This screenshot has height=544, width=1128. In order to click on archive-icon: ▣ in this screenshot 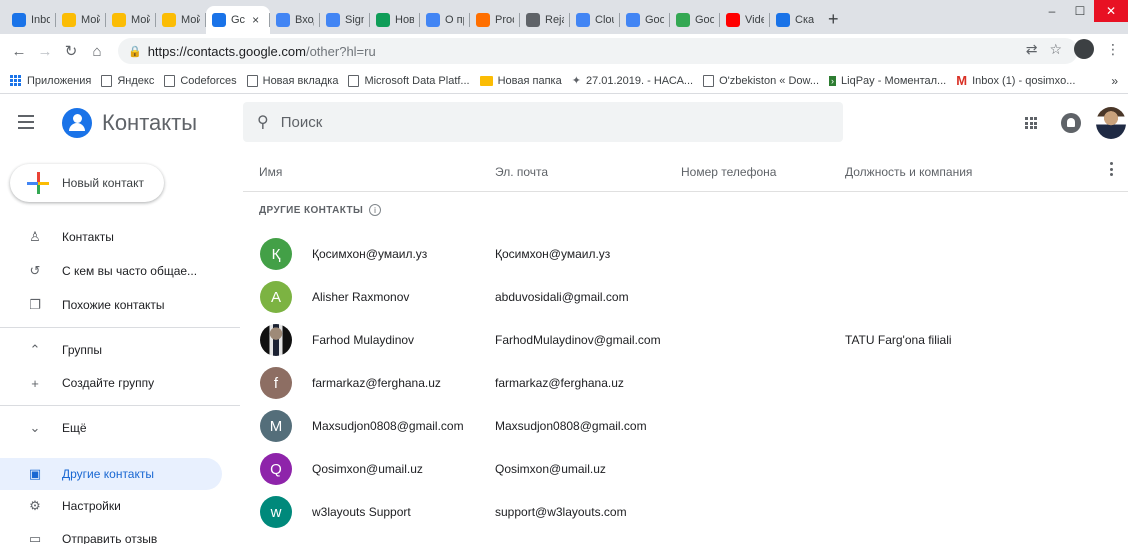, I will do `click(35, 473)`.